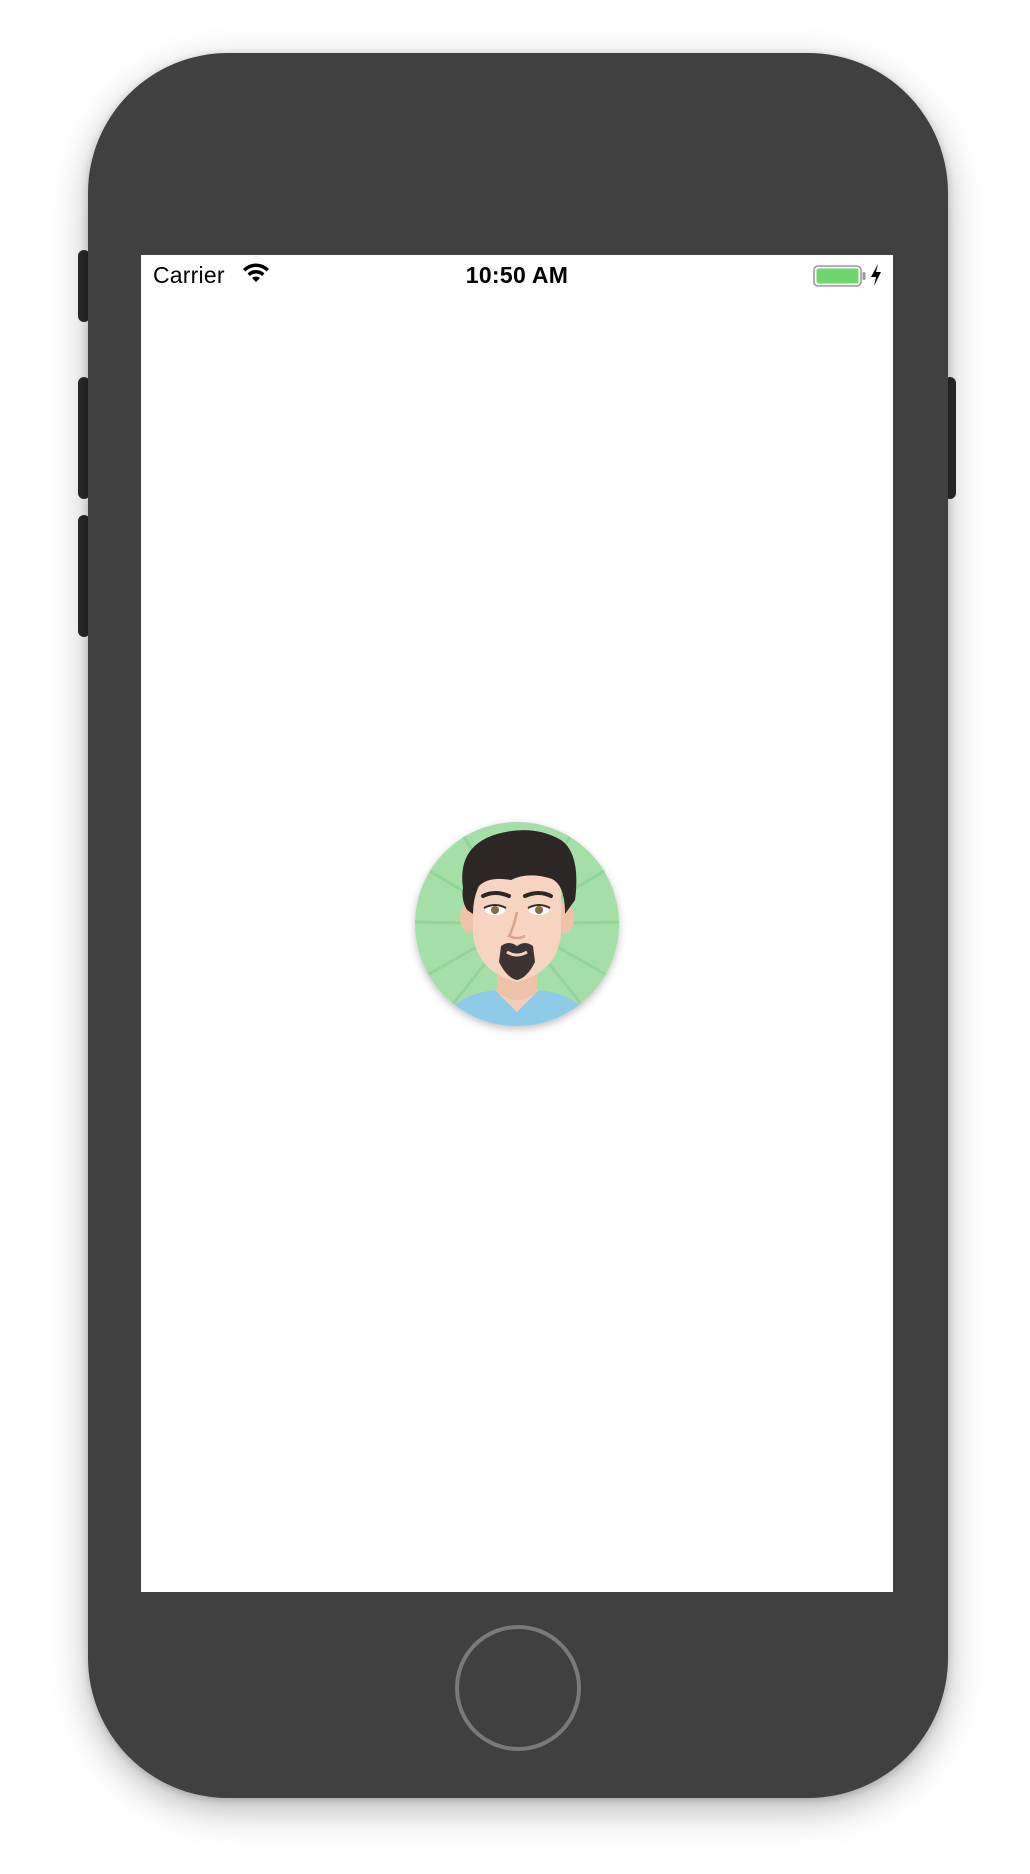  I want to click on avatar, so click(517, 924).